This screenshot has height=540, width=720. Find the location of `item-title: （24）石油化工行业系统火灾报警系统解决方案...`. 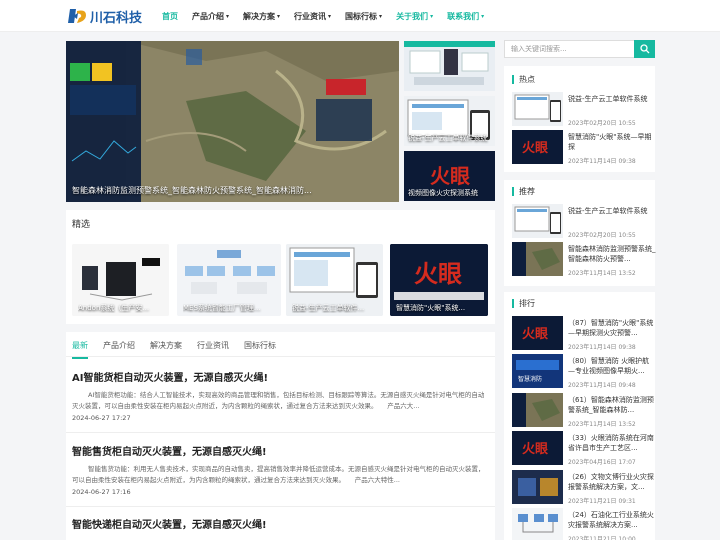

item-title: （24）石油化工行业系统火灾报警系统解决方案... is located at coordinates (612, 520).